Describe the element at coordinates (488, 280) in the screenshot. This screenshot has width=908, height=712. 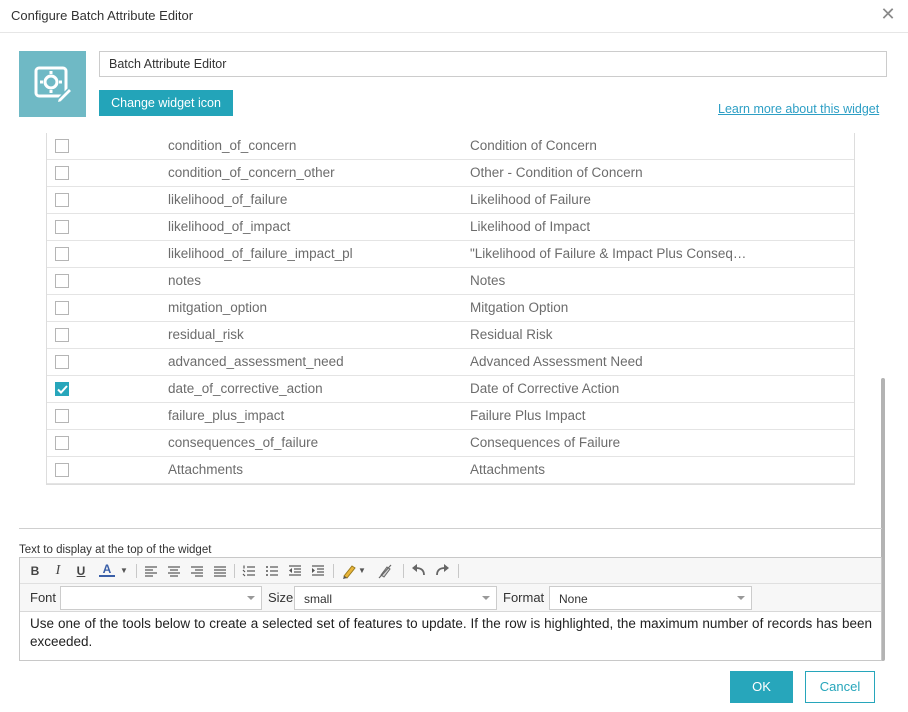
I see `field-alias: Notes` at that location.